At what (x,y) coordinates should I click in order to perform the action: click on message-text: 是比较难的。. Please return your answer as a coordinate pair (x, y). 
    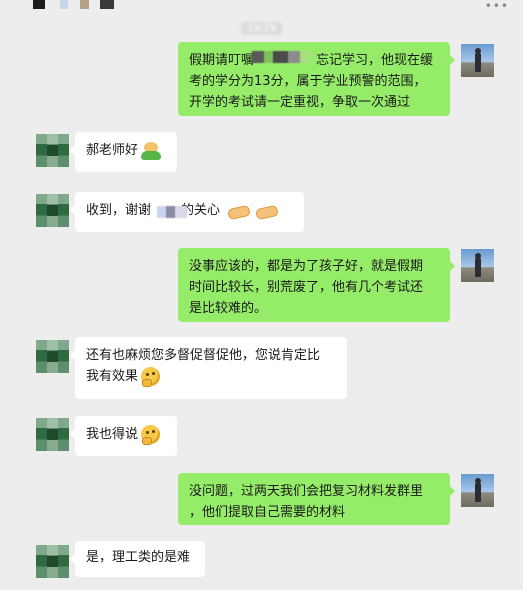
    Looking at the image, I should click on (228, 308).